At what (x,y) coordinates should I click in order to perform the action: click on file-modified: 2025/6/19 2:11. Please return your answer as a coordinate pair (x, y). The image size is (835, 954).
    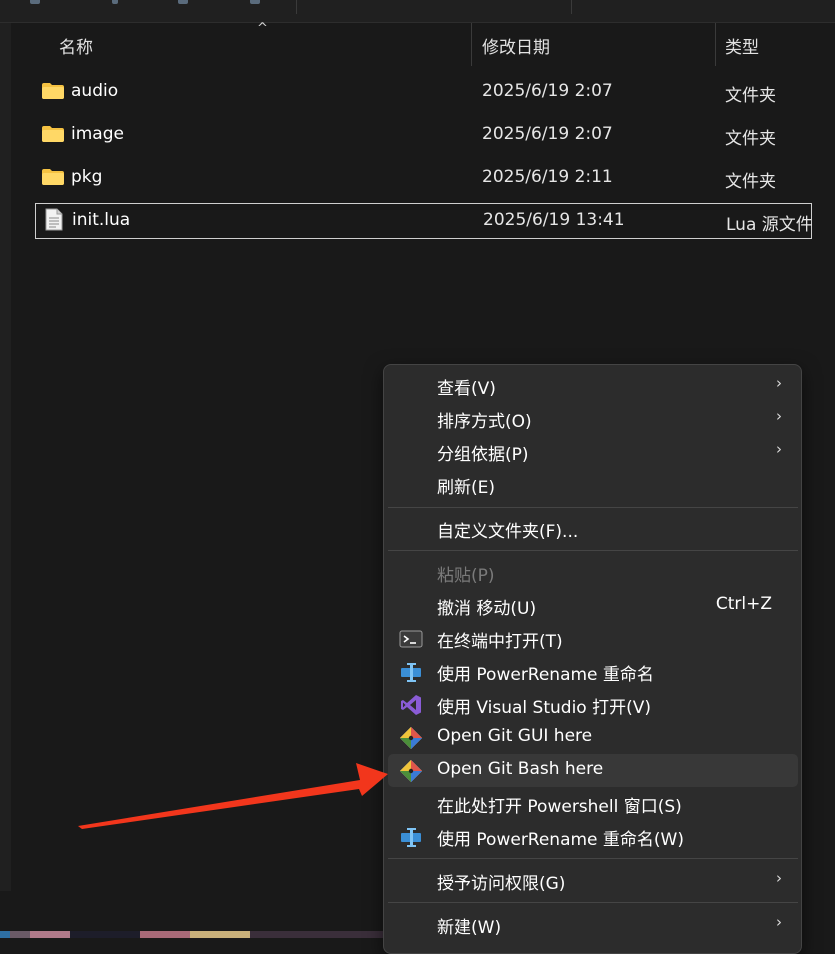
    Looking at the image, I should click on (547, 177).